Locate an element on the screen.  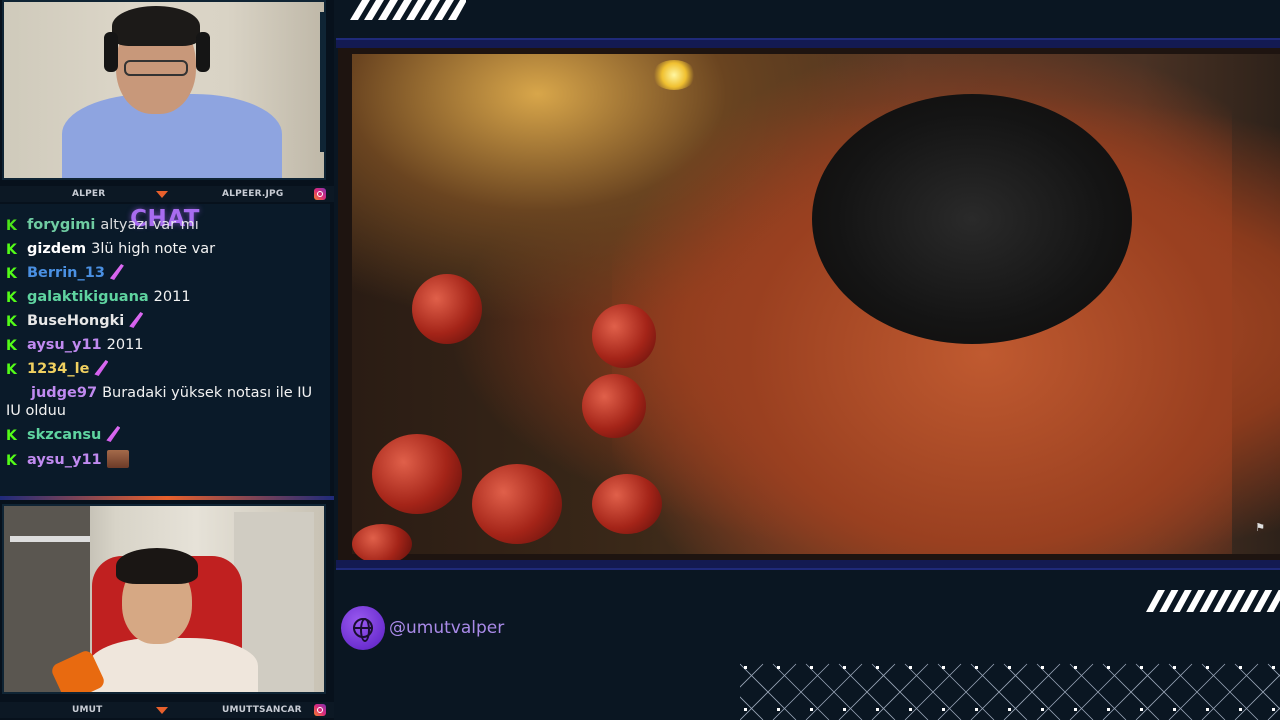
face-emote-icon is located at coordinates (117, 459).